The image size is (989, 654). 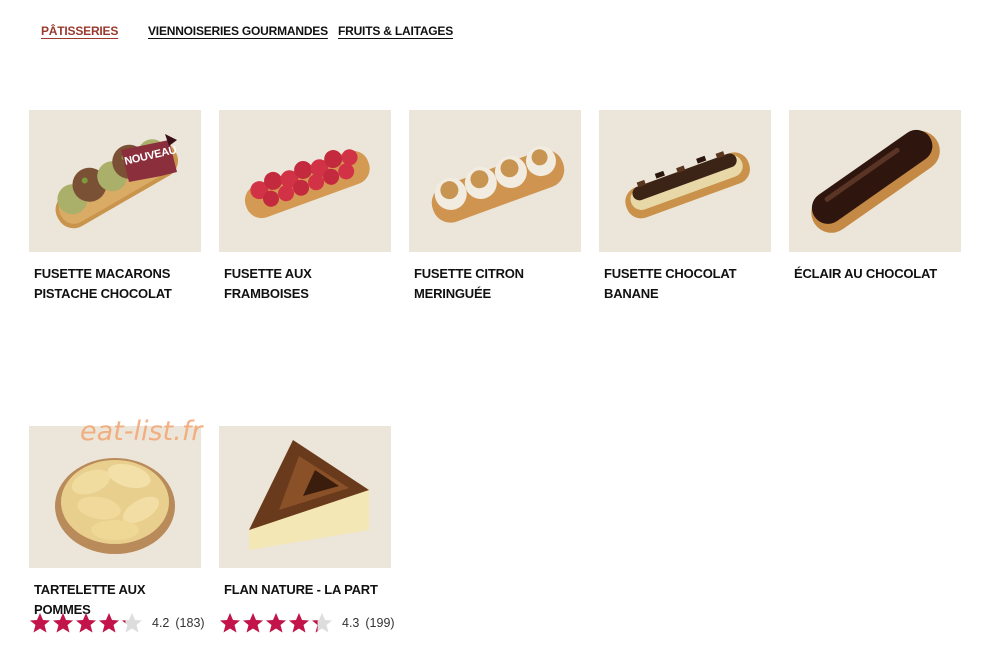 What do you see at coordinates (189, 623) in the screenshot?
I see `review-count: (183)` at bounding box center [189, 623].